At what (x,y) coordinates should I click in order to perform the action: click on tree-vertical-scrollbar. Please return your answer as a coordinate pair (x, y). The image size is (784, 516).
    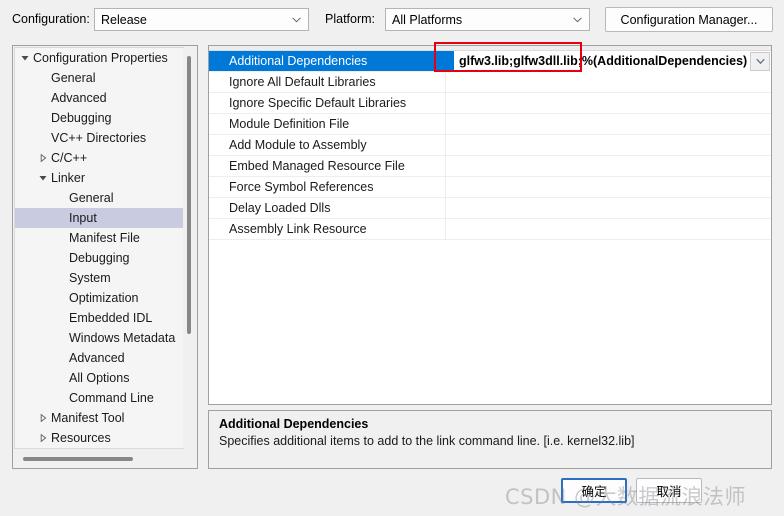
    Looking at the image, I should click on (189, 248).